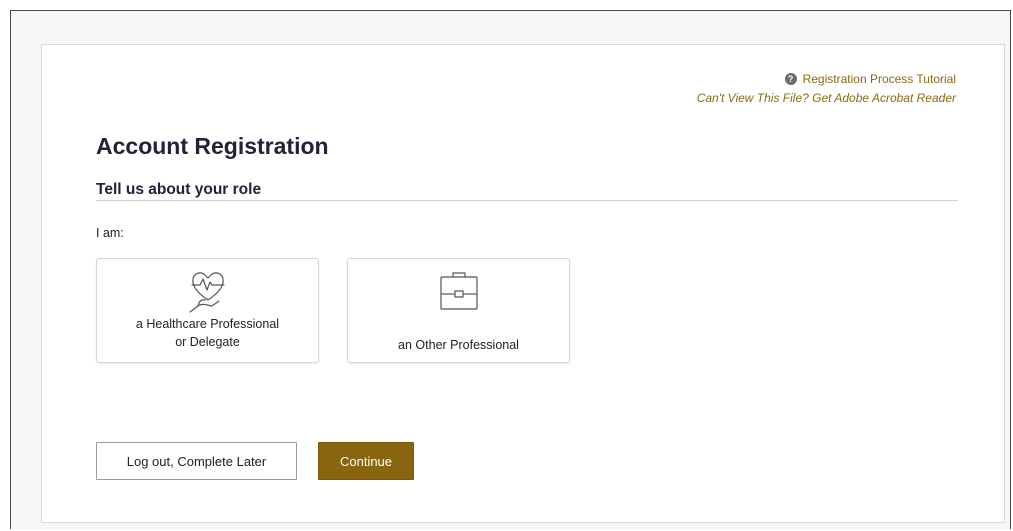 This screenshot has width=1013, height=531. Describe the element at coordinates (110, 233) in the screenshot. I see `i-am-label: I am:` at that location.